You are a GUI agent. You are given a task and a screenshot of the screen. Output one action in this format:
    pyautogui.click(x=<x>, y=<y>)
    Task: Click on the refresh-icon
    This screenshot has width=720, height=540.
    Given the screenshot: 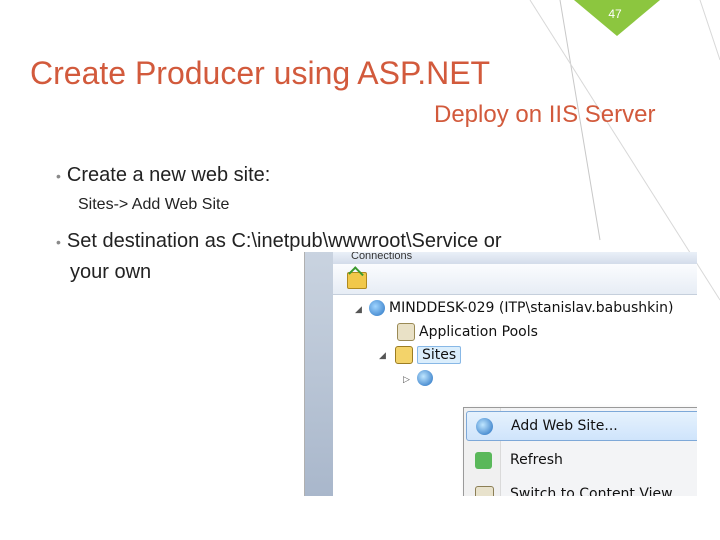 What is the action you would take?
    pyautogui.click(x=483, y=460)
    